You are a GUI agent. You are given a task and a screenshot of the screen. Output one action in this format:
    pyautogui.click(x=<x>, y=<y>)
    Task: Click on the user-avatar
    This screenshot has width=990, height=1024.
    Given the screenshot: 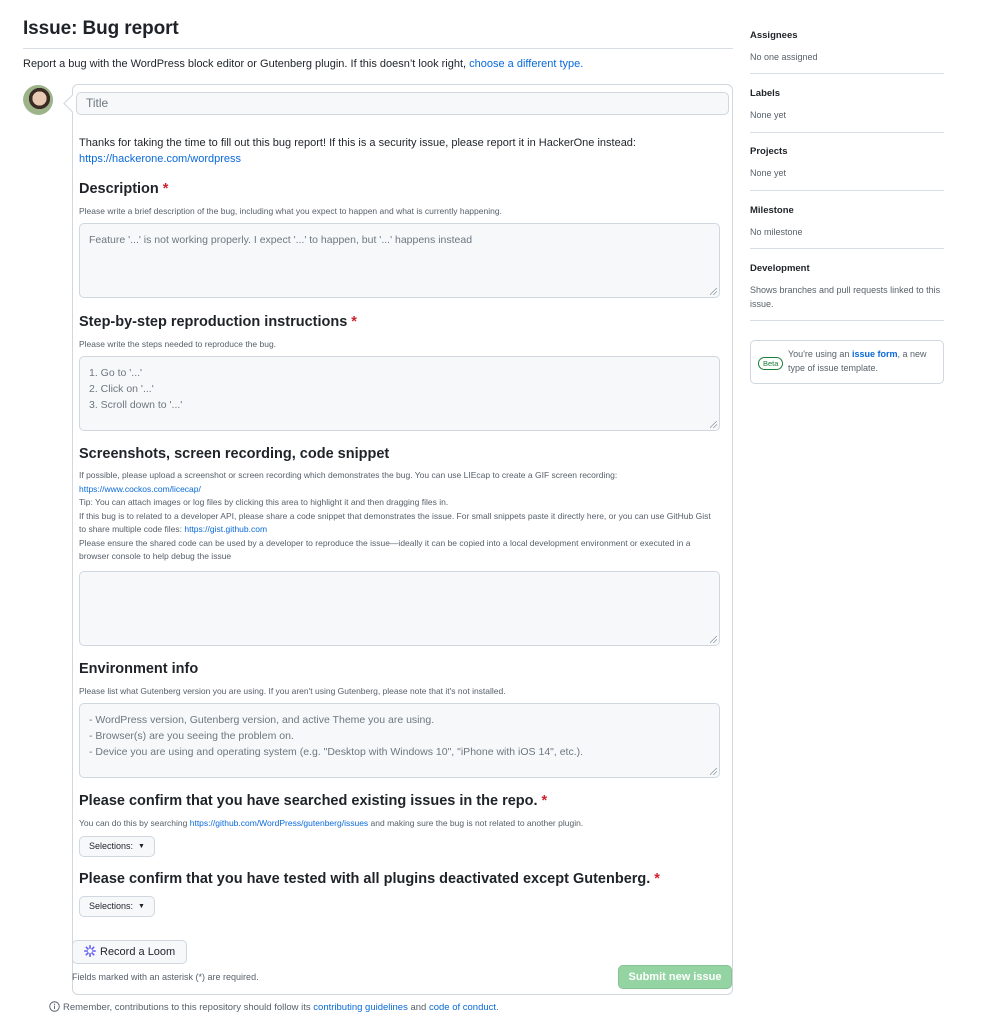 What is the action you would take?
    pyautogui.click(x=38, y=100)
    